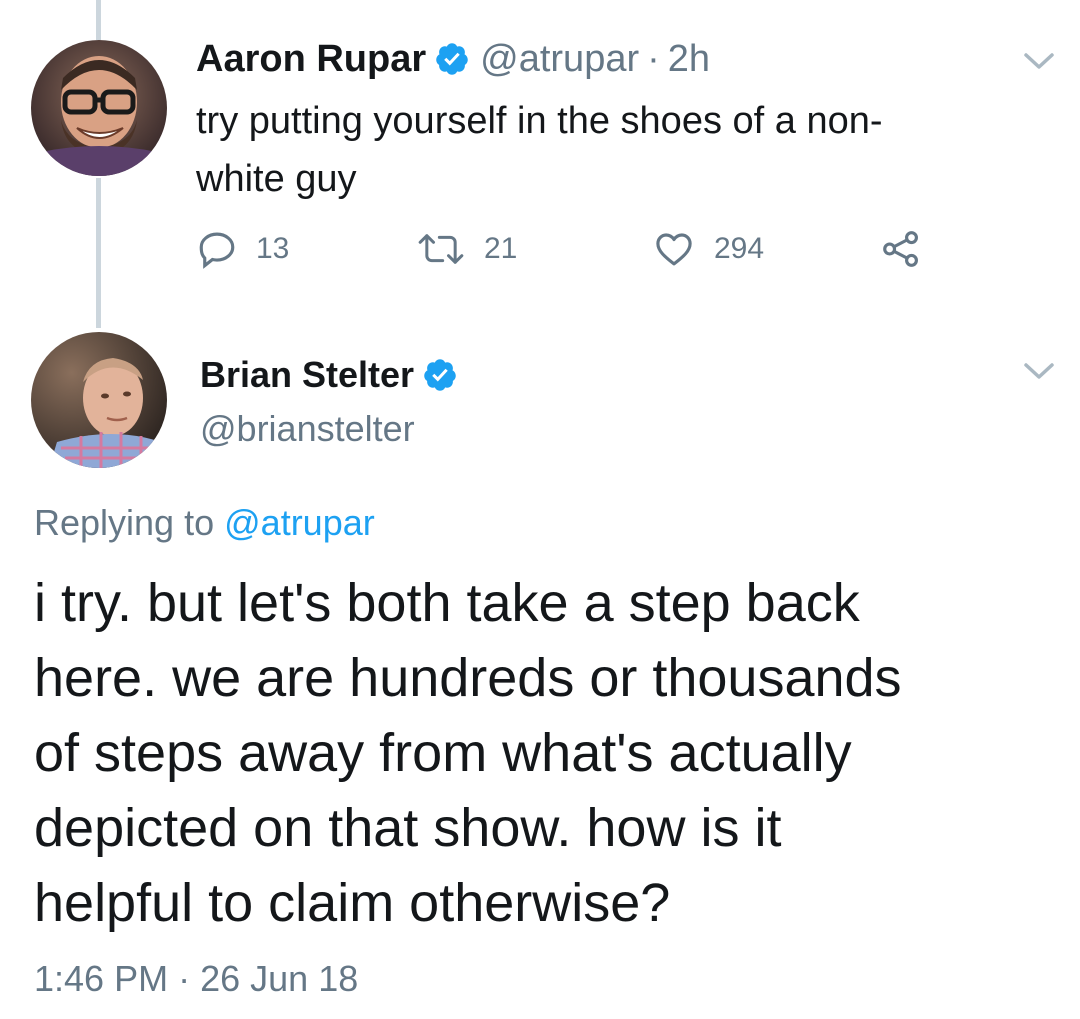 The image size is (1080, 1019). What do you see at coordinates (99, 108) in the screenshot?
I see `avatar-aaron-rupar` at bounding box center [99, 108].